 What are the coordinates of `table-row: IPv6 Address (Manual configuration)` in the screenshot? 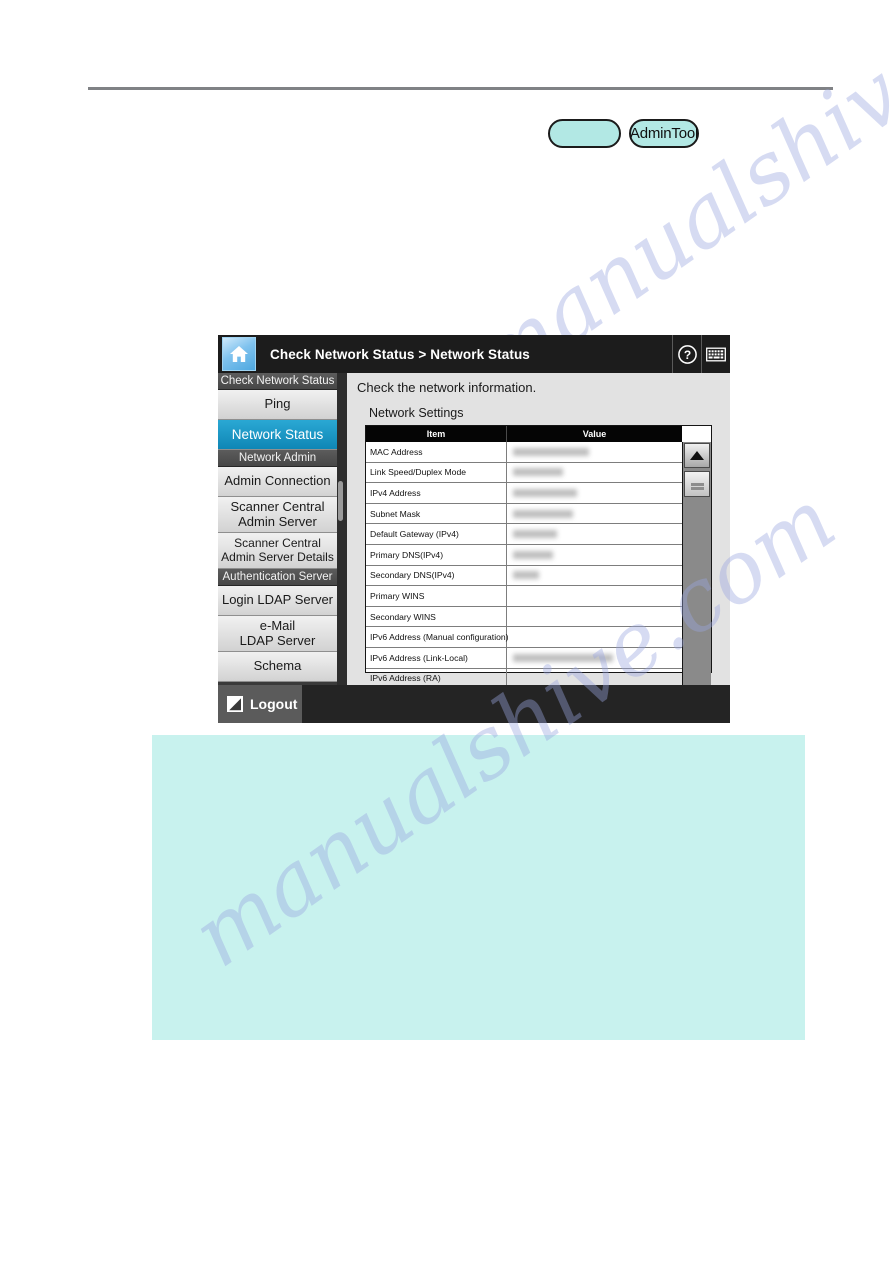 It's located at (524, 637).